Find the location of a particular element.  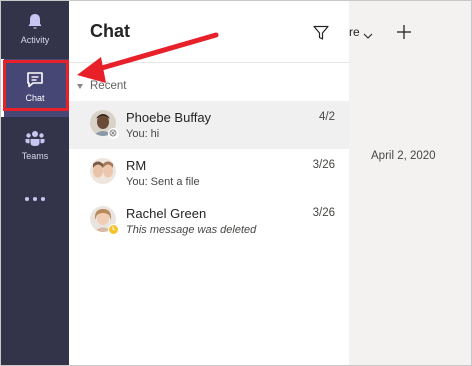

caret-down-icon is located at coordinates (80, 86).